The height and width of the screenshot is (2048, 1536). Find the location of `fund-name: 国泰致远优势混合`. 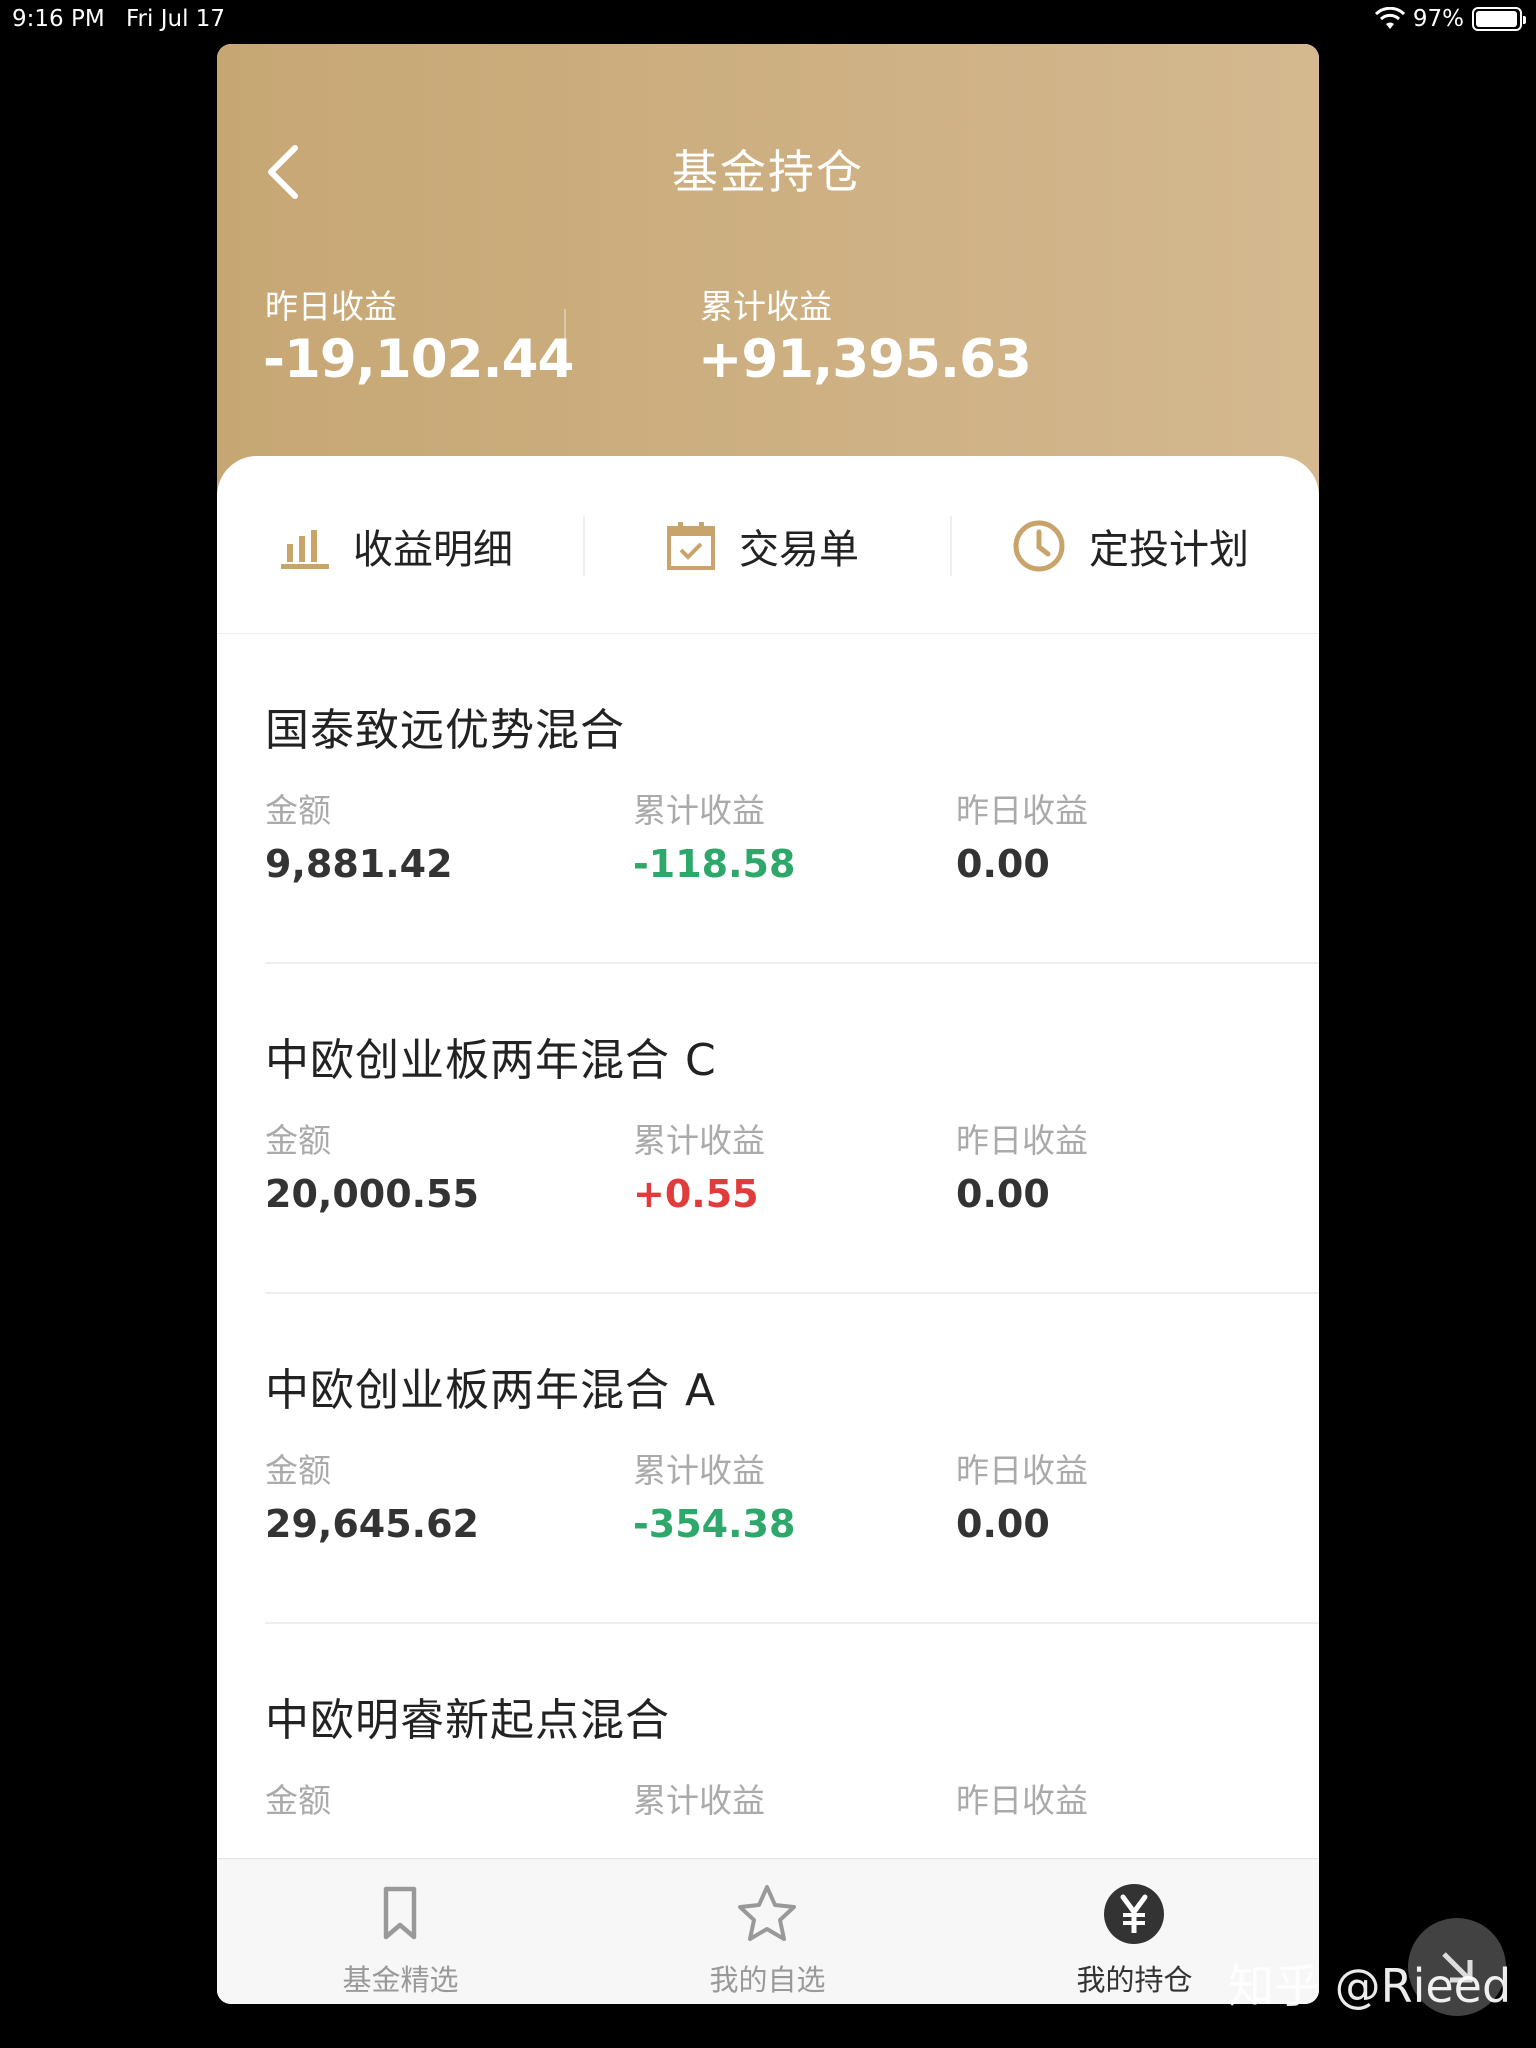

fund-name: 国泰致远优势混合 is located at coordinates (445, 730).